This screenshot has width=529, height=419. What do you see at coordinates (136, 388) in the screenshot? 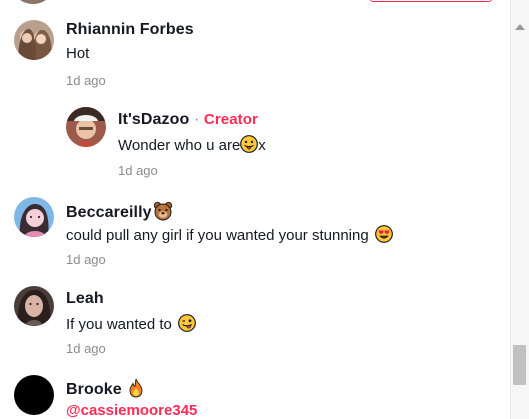
I see `fire-emoji-icon` at bounding box center [136, 388].